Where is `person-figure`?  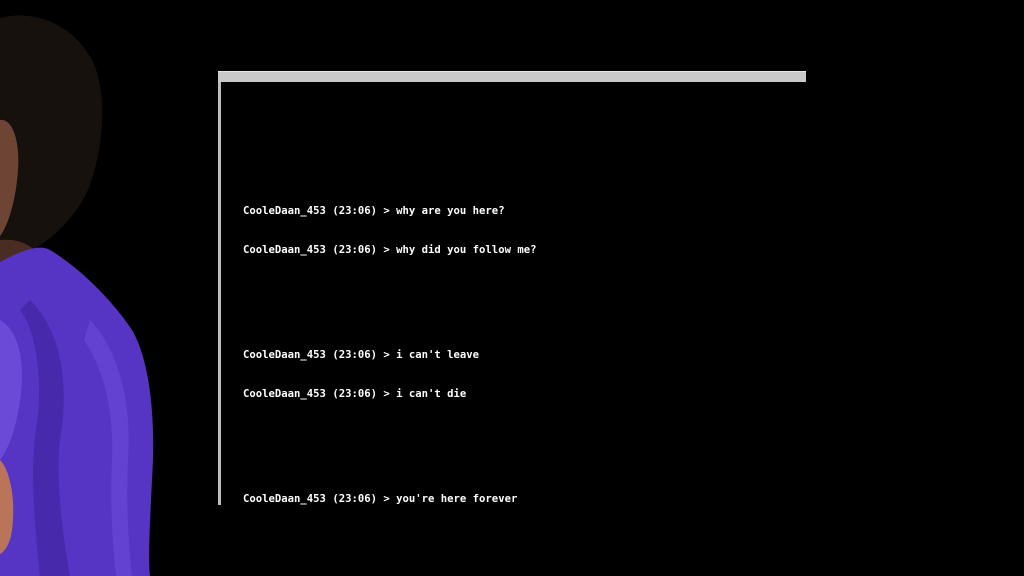
person-figure is located at coordinates (77, 295).